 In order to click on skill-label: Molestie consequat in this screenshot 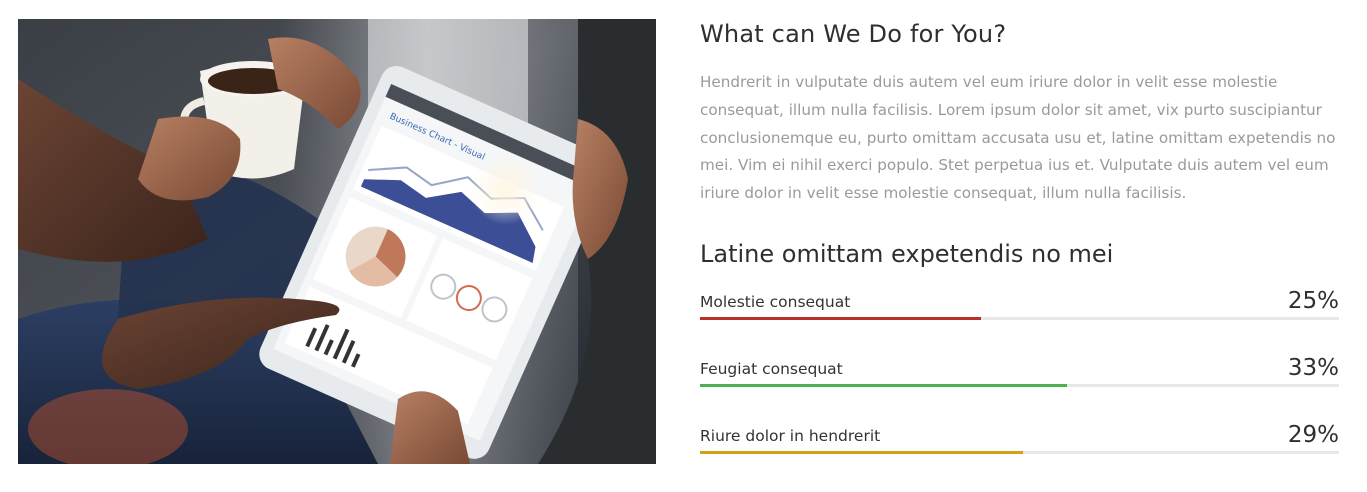, I will do `click(775, 302)`.